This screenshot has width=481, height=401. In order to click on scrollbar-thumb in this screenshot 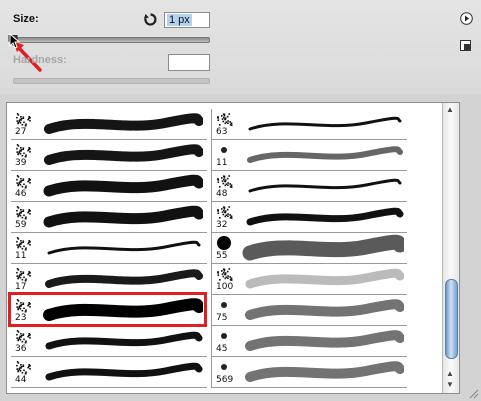, I will do `click(451, 319)`.